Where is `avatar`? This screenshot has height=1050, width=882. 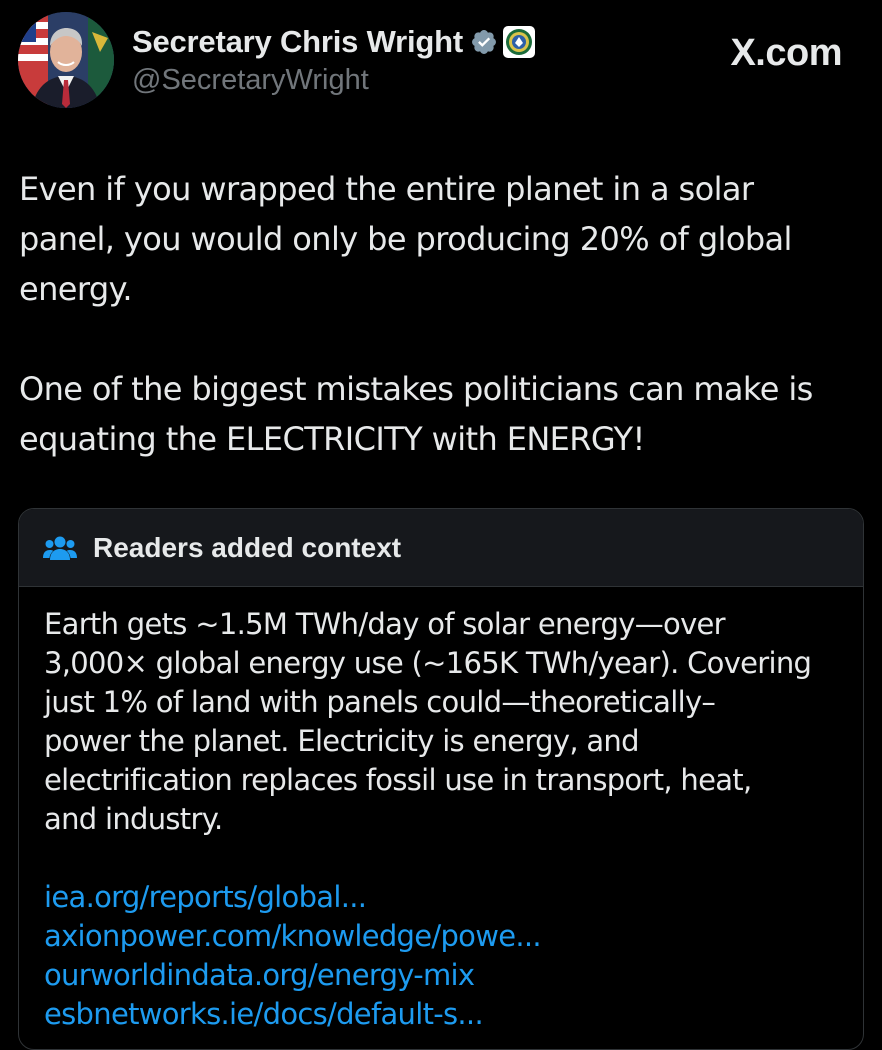 avatar is located at coordinates (66, 60).